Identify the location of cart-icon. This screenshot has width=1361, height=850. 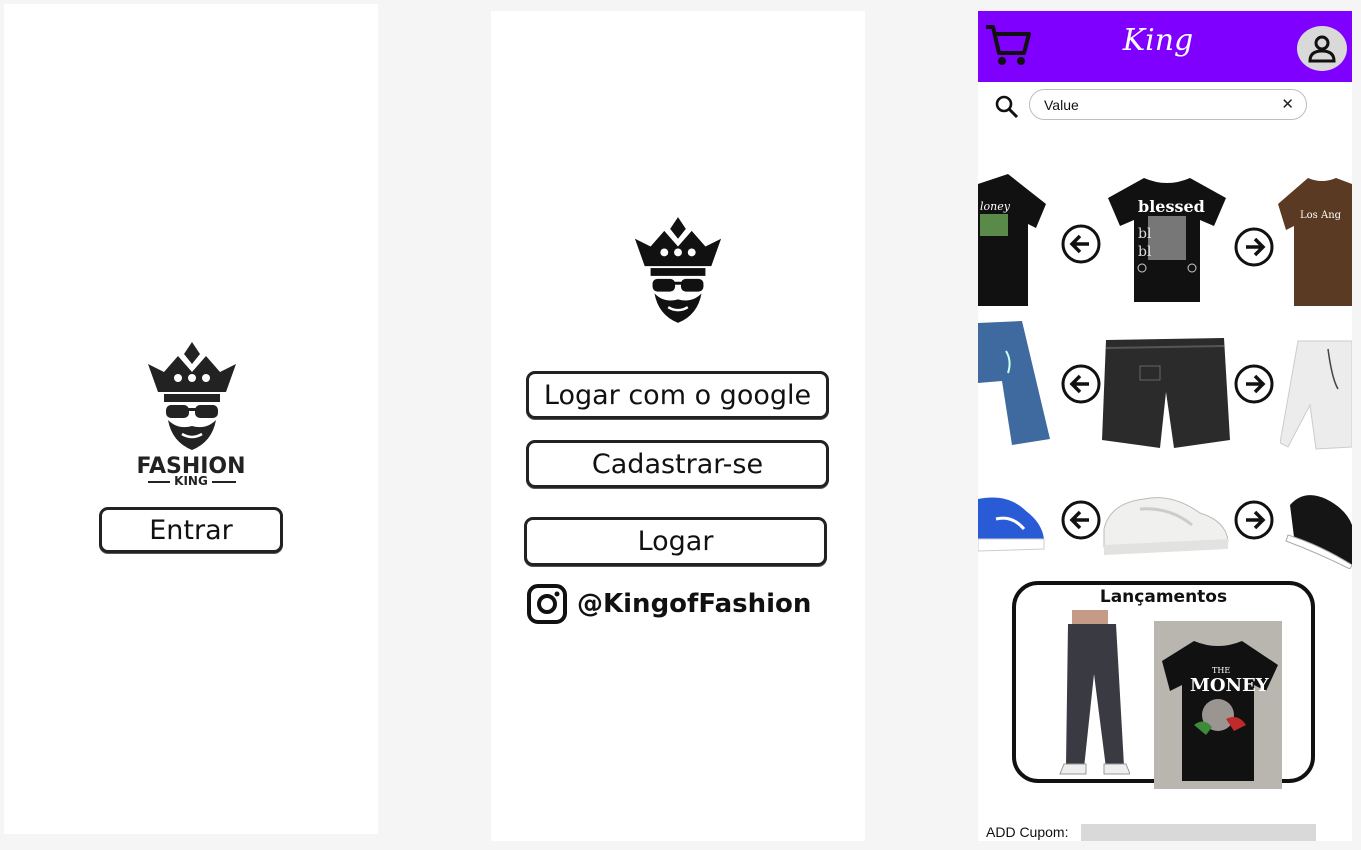
(1008, 45).